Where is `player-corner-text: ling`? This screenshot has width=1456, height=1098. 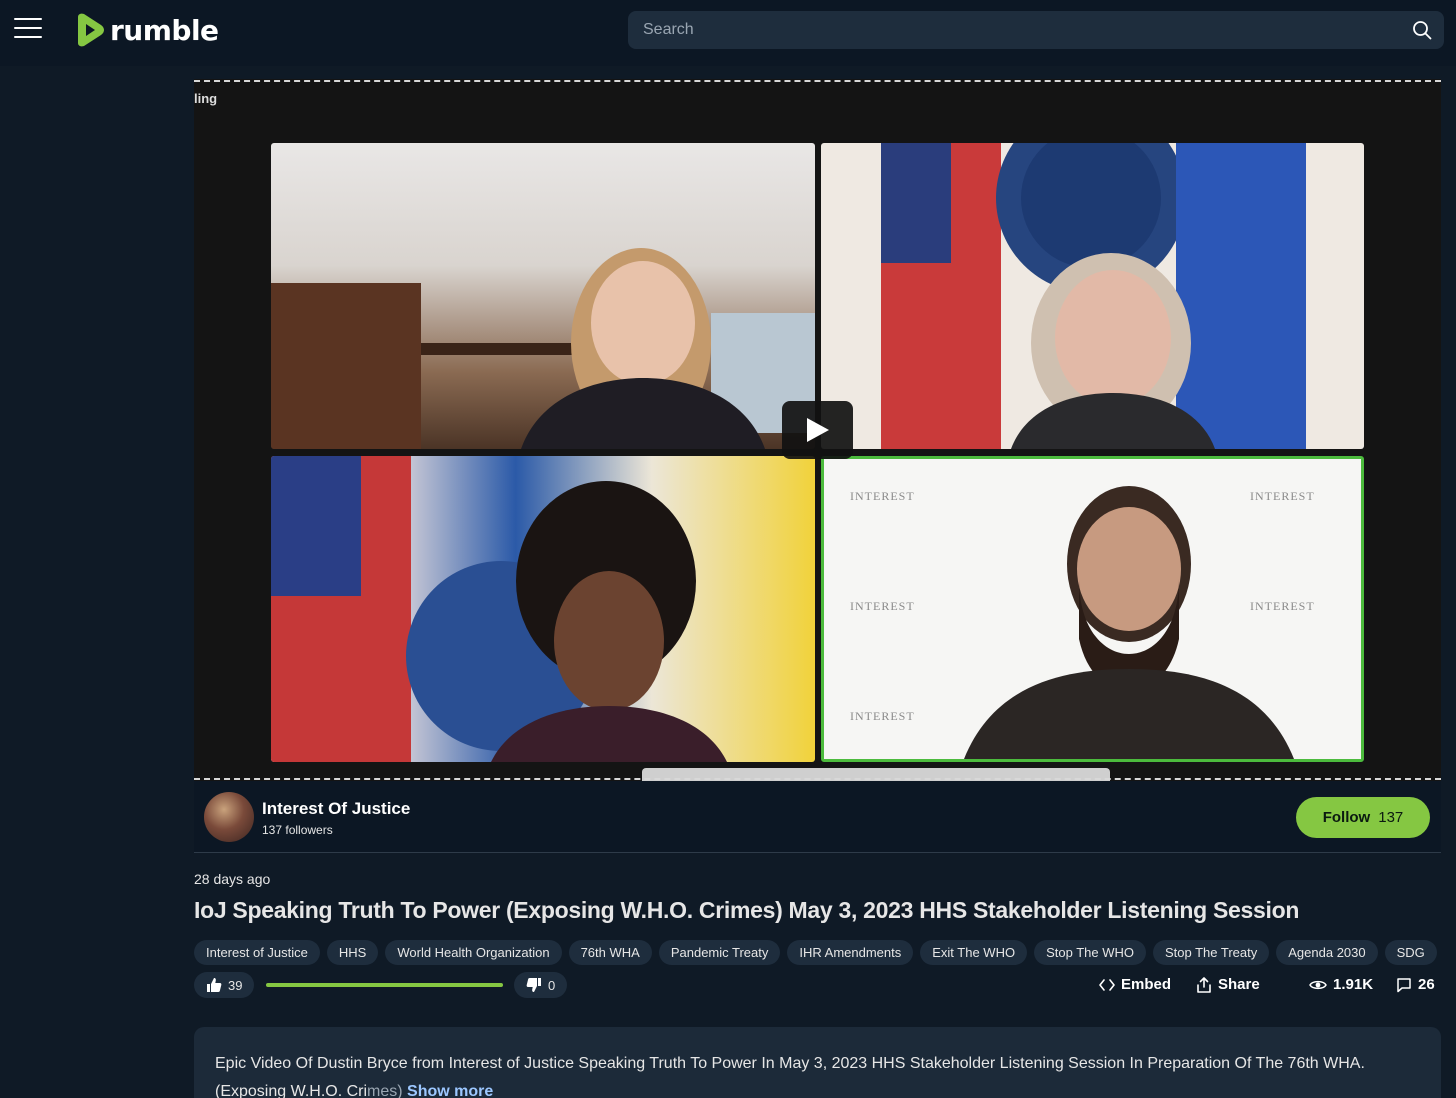
player-corner-text: ling is located at coordinates (206, 98).